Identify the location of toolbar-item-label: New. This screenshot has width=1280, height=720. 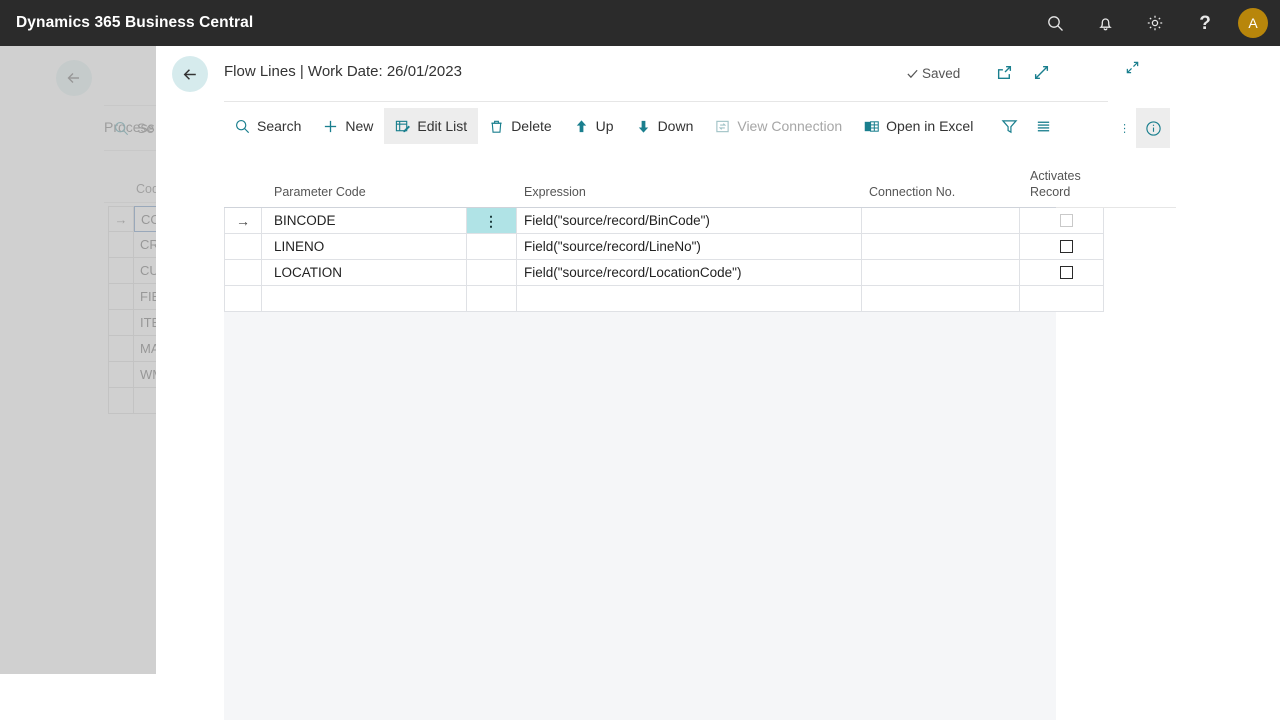
(359, 126).